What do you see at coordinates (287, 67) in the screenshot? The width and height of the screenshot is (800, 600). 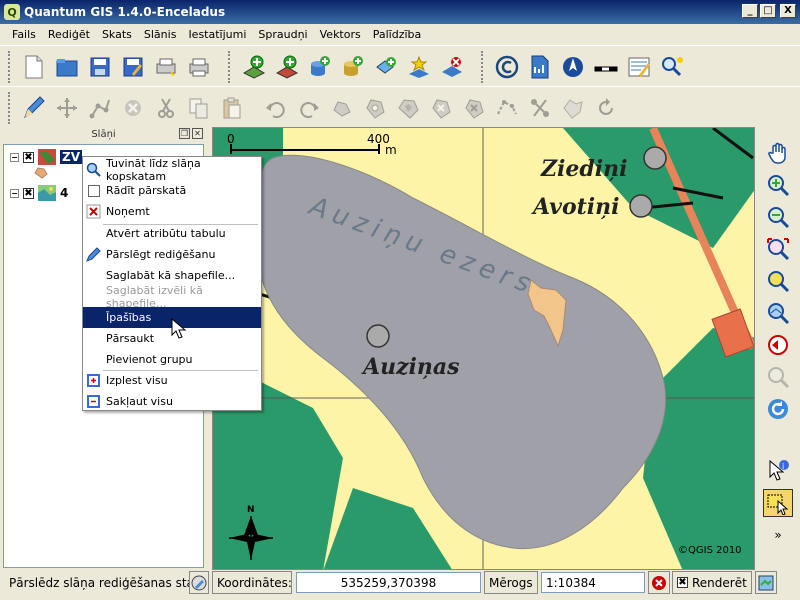 I see `add-raster-icon` at bounding box center [287, 67].